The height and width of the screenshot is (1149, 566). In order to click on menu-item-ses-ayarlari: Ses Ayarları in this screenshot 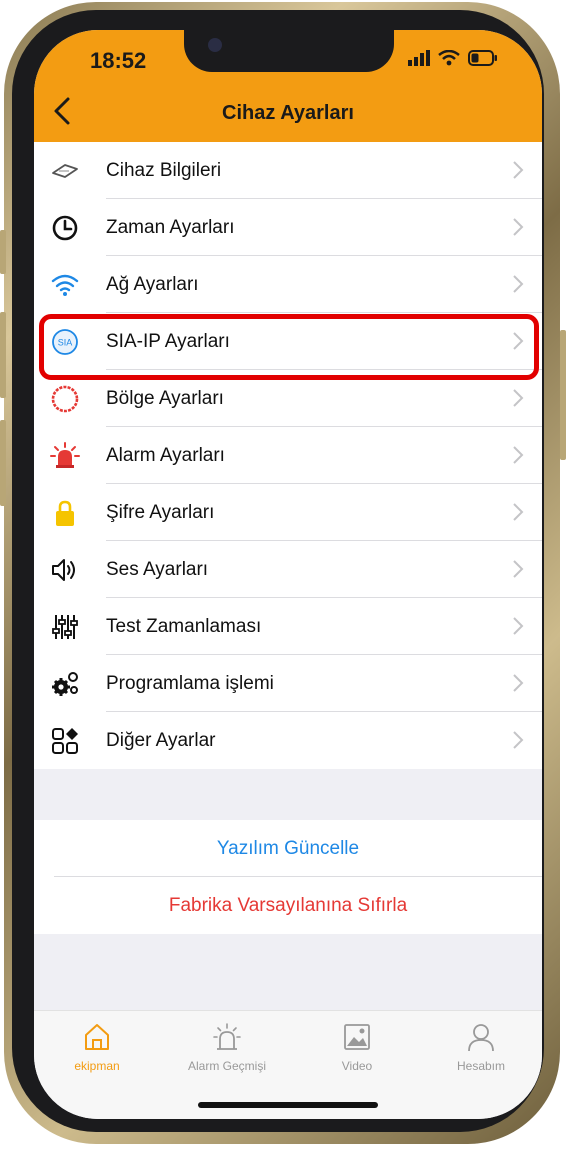, I will do `click(288, 569)`.